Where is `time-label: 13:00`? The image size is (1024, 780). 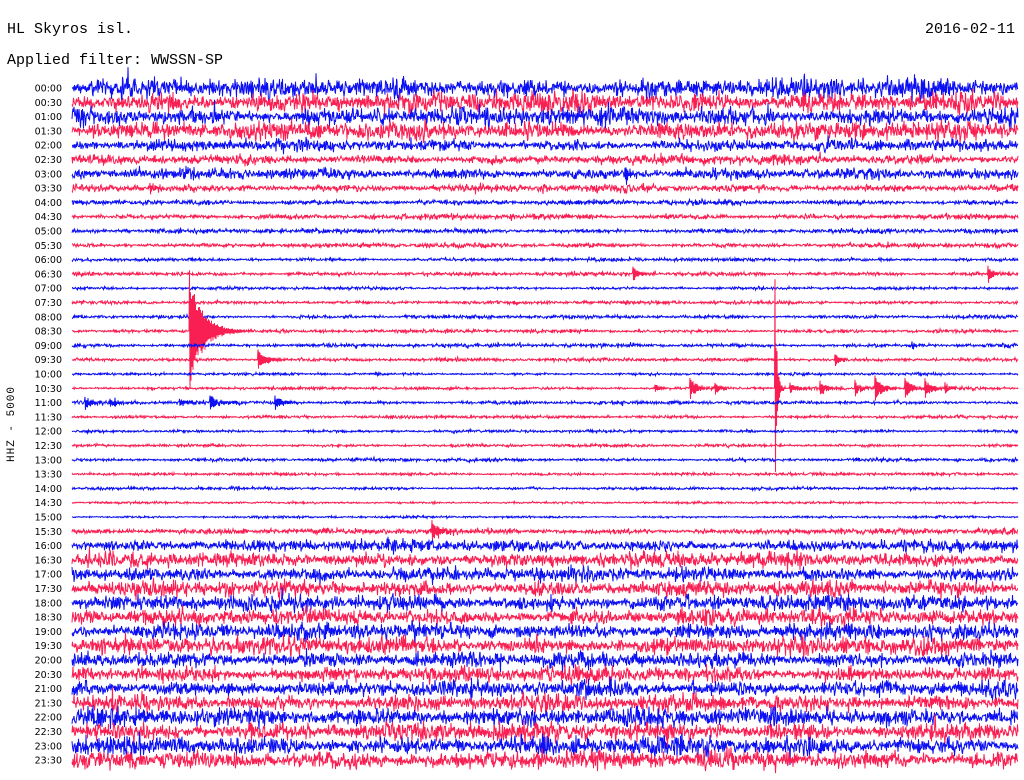 time-label: 13:00 is located at coordinates (48, 460).